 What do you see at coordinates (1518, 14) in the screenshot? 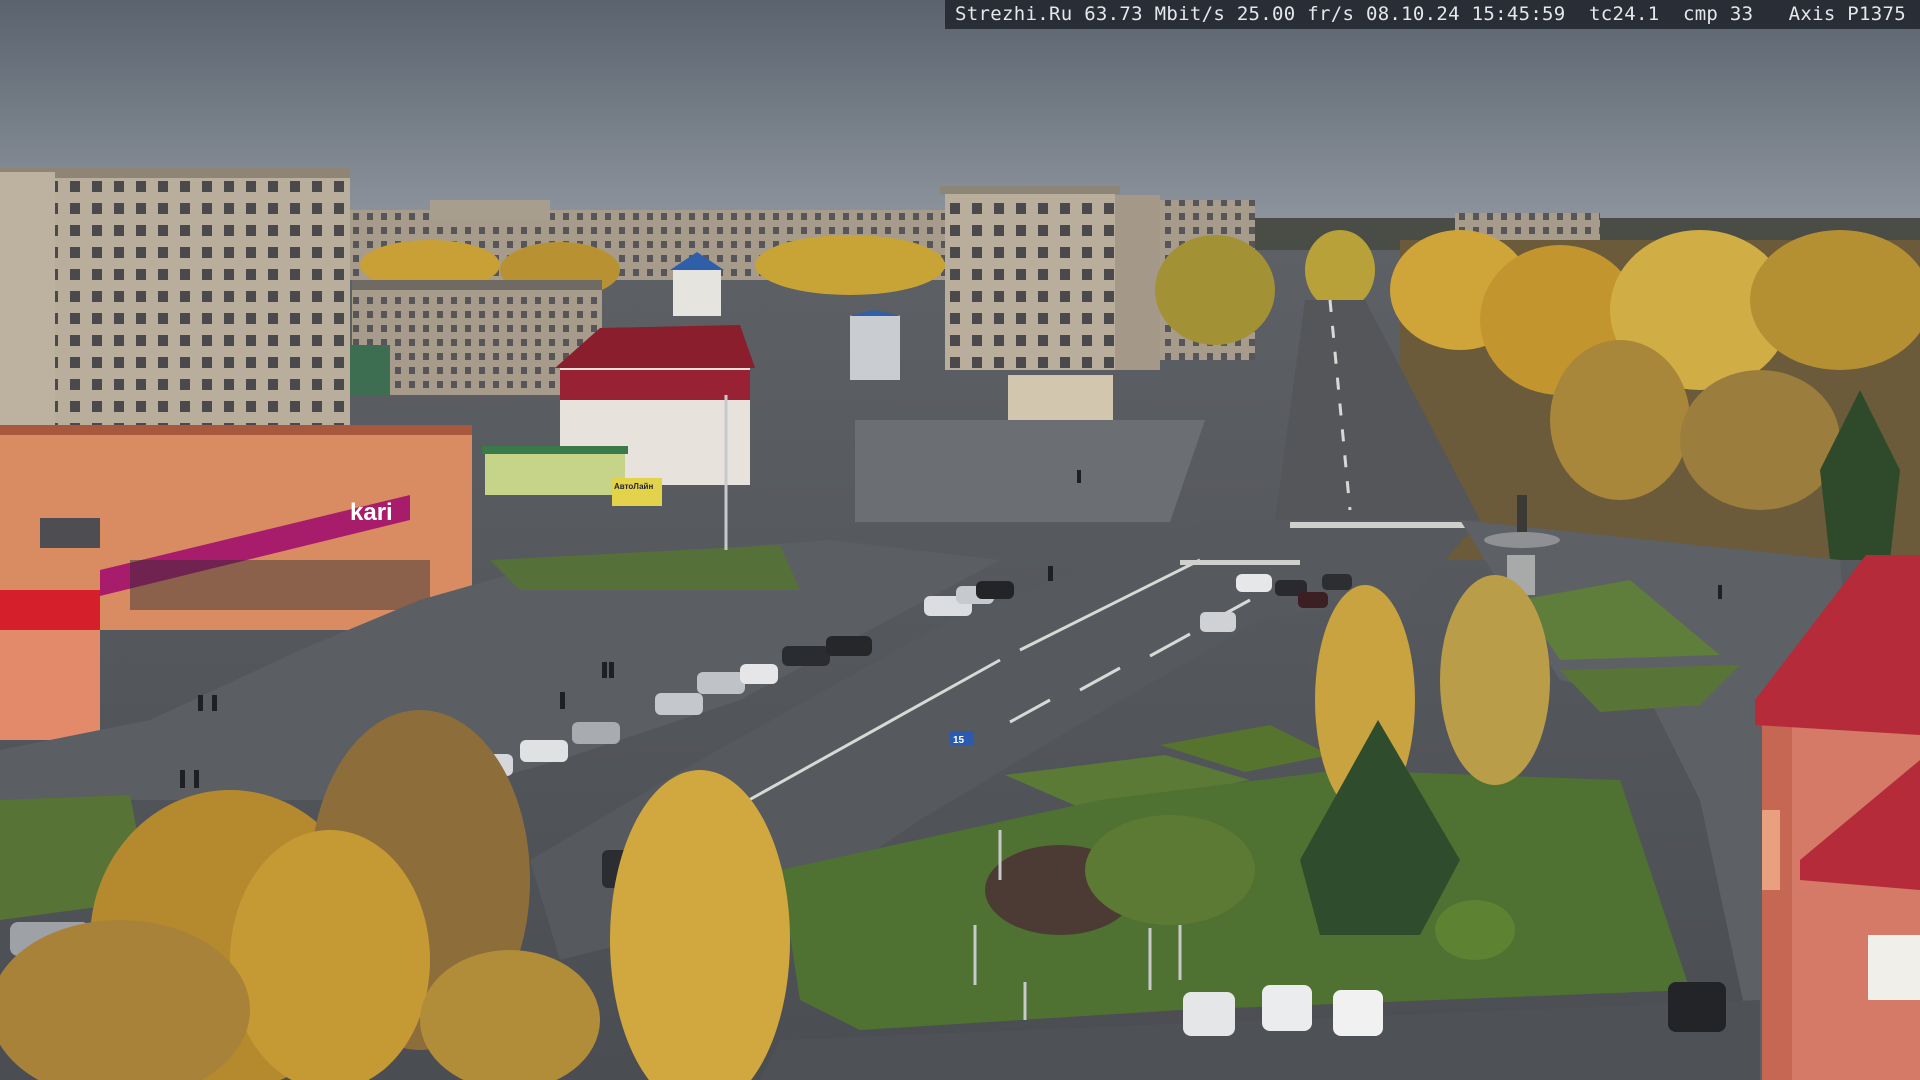
I see `osd-time: 15:45:59` at bounding box center [1518, 14].